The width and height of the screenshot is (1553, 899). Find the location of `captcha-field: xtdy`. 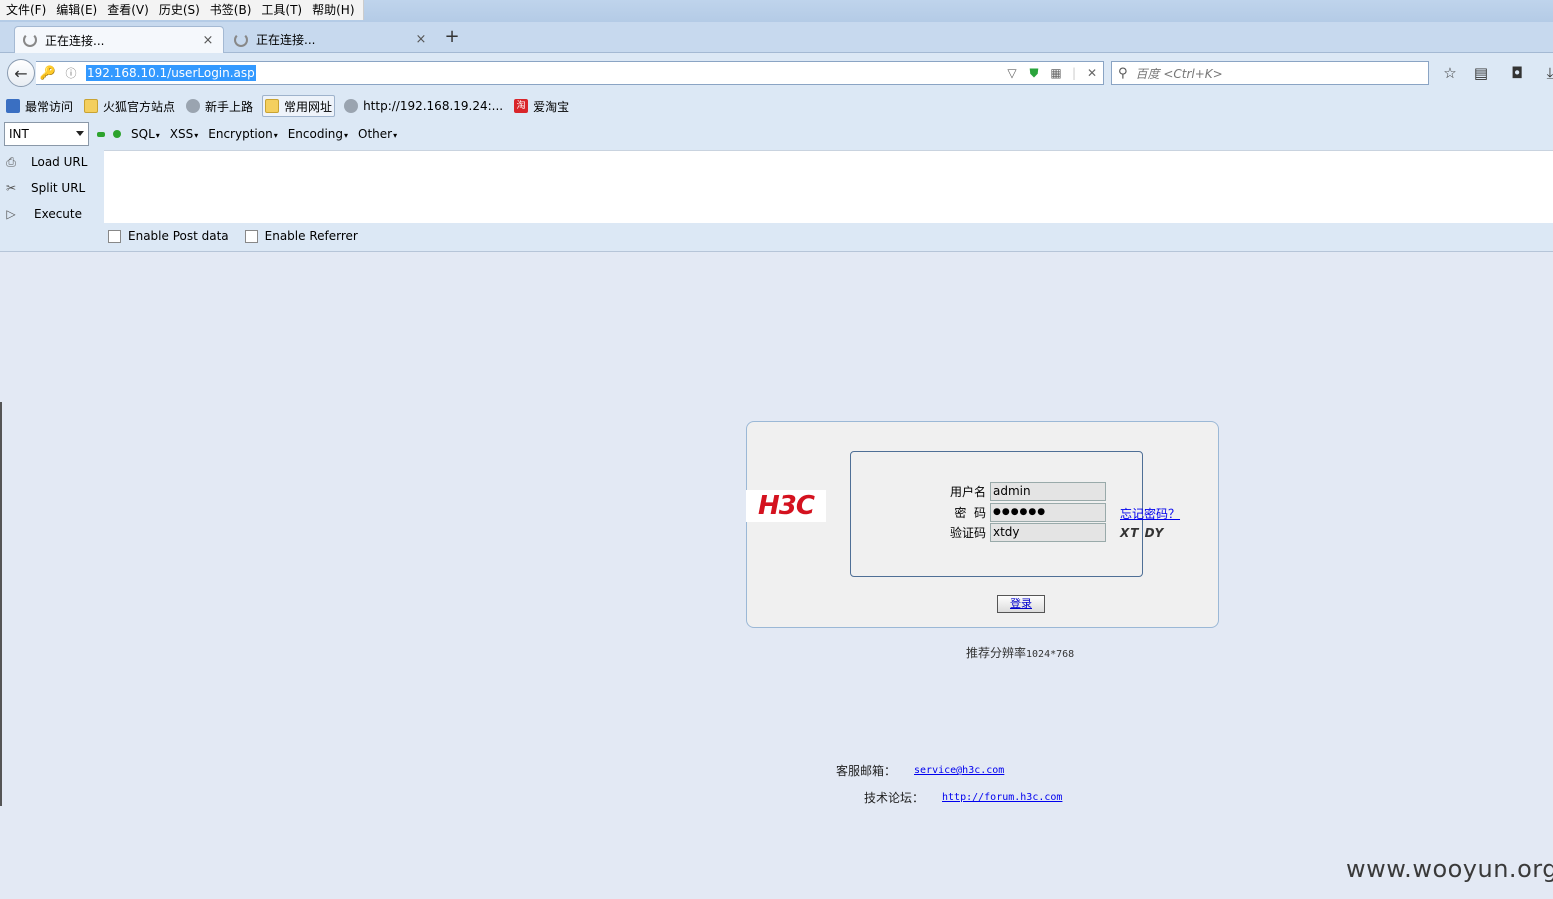

captcha-field: xtdy is located at coordinates (1048, 532).